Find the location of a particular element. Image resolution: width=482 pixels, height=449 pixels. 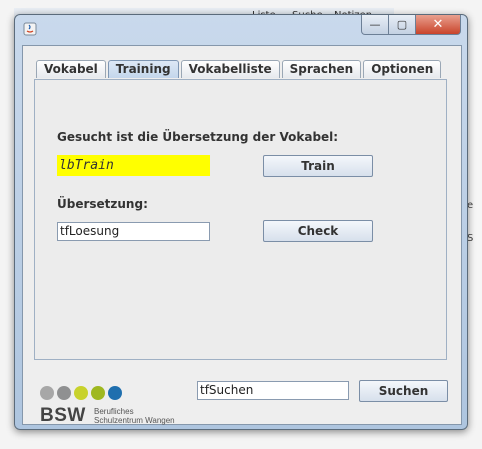

title-bar: — ▢ ✕ is located at coordinates (241, 28).